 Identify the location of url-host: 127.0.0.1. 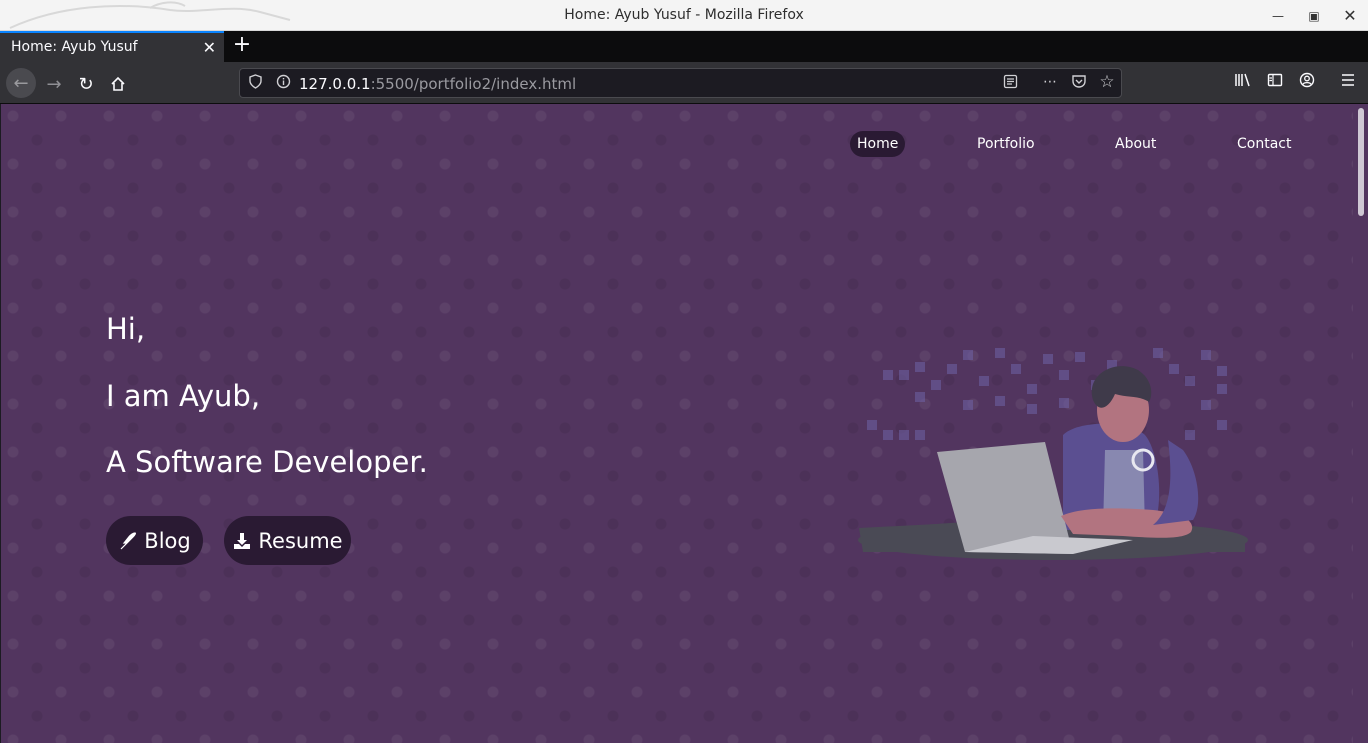
(335, 84).